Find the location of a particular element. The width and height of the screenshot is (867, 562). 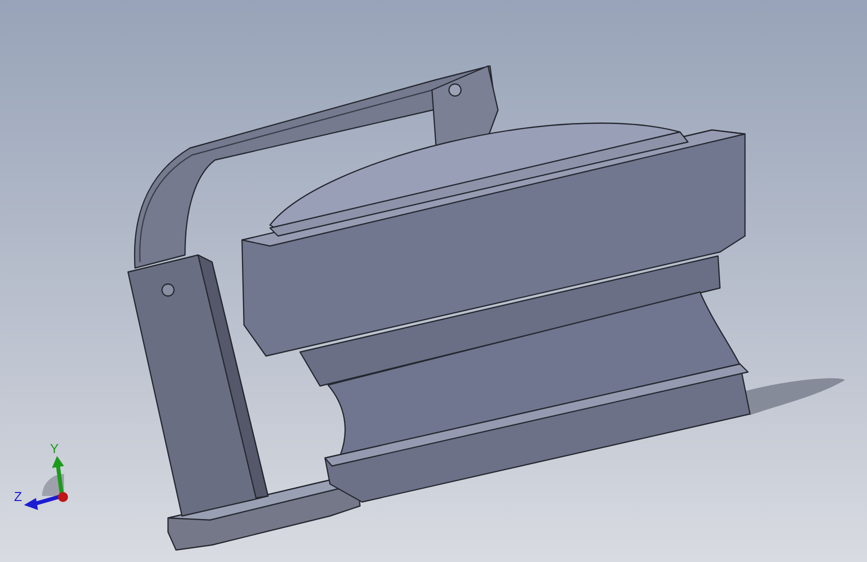

origin-sphere-icon is located at coordinates (63, 497).